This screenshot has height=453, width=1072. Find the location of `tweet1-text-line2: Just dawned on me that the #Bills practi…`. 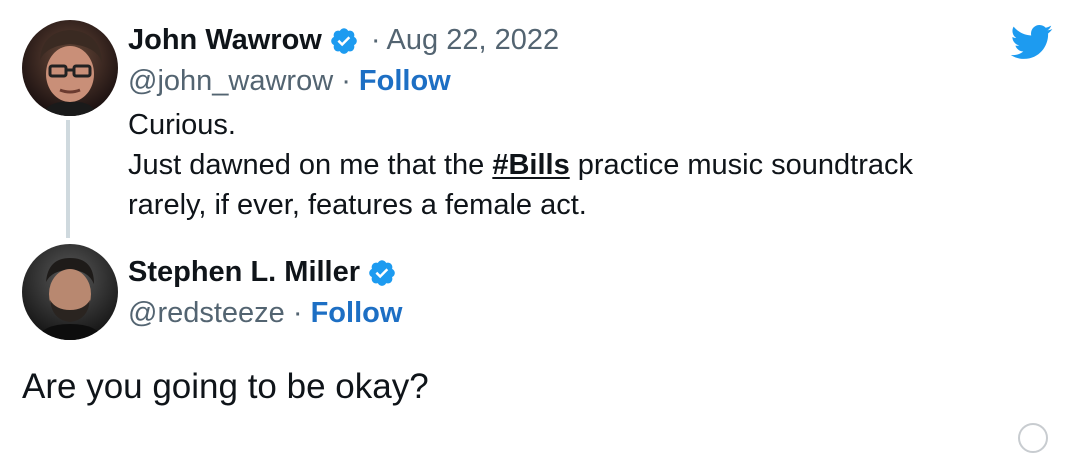

tweet1-text-line2: Just dawned on me that the #Bills practi… is located at coordinates (520, 165).